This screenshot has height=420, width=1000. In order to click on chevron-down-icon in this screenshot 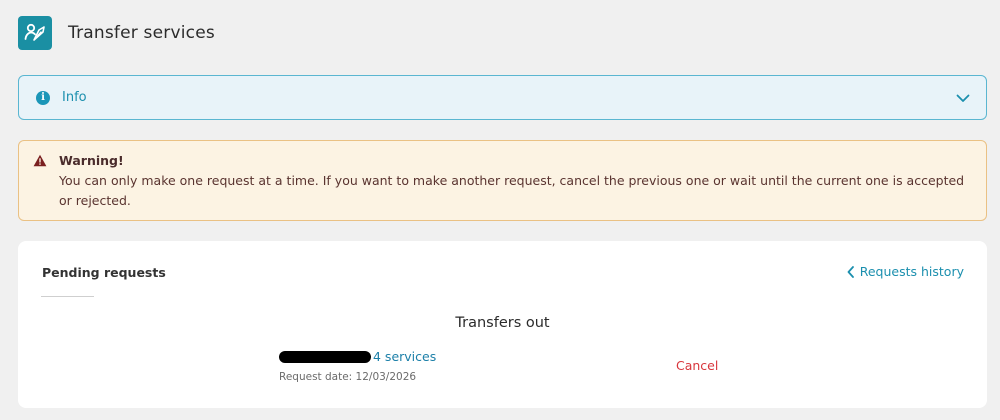, I will do `click(963, 97)`.